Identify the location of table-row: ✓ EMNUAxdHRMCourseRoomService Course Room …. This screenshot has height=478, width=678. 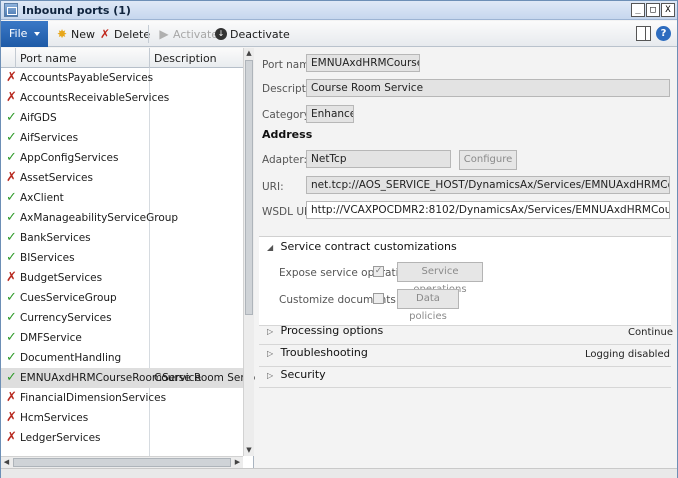
(133, 378).